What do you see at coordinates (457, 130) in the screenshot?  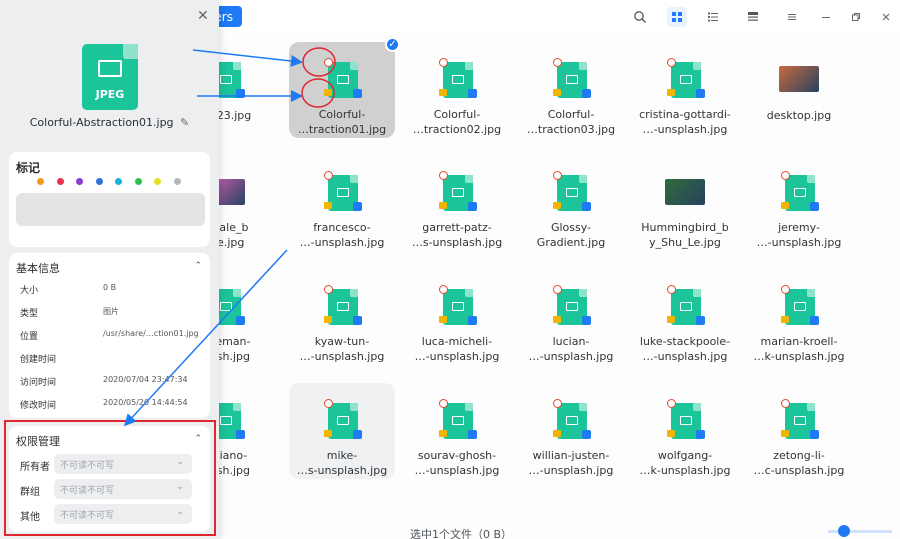 I see `file-name-line2: …traction02.jpg` at bounding box center [457, 130].